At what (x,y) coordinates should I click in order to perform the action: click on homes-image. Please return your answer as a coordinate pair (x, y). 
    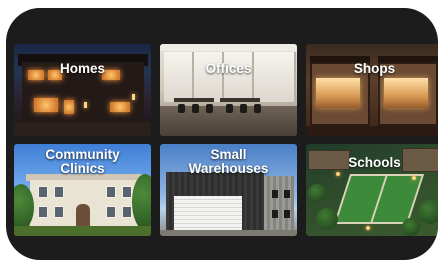
    Looking at the image, I should click on (82, 90).